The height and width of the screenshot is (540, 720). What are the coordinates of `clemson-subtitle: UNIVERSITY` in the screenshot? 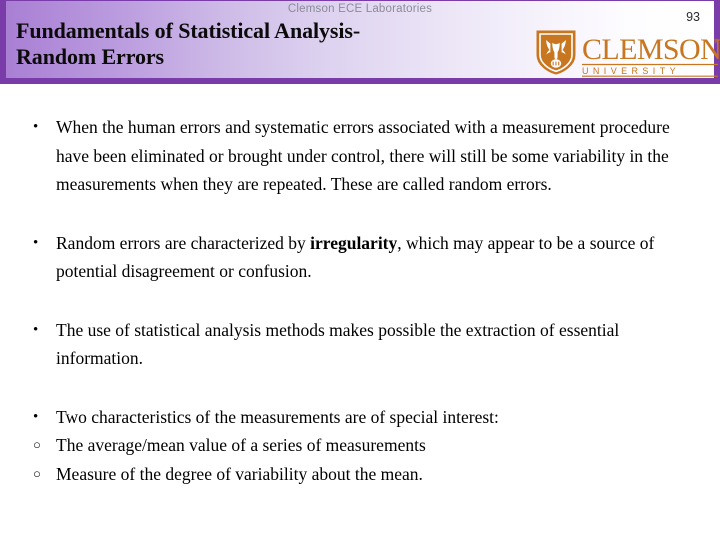 It's located at (631, 71).